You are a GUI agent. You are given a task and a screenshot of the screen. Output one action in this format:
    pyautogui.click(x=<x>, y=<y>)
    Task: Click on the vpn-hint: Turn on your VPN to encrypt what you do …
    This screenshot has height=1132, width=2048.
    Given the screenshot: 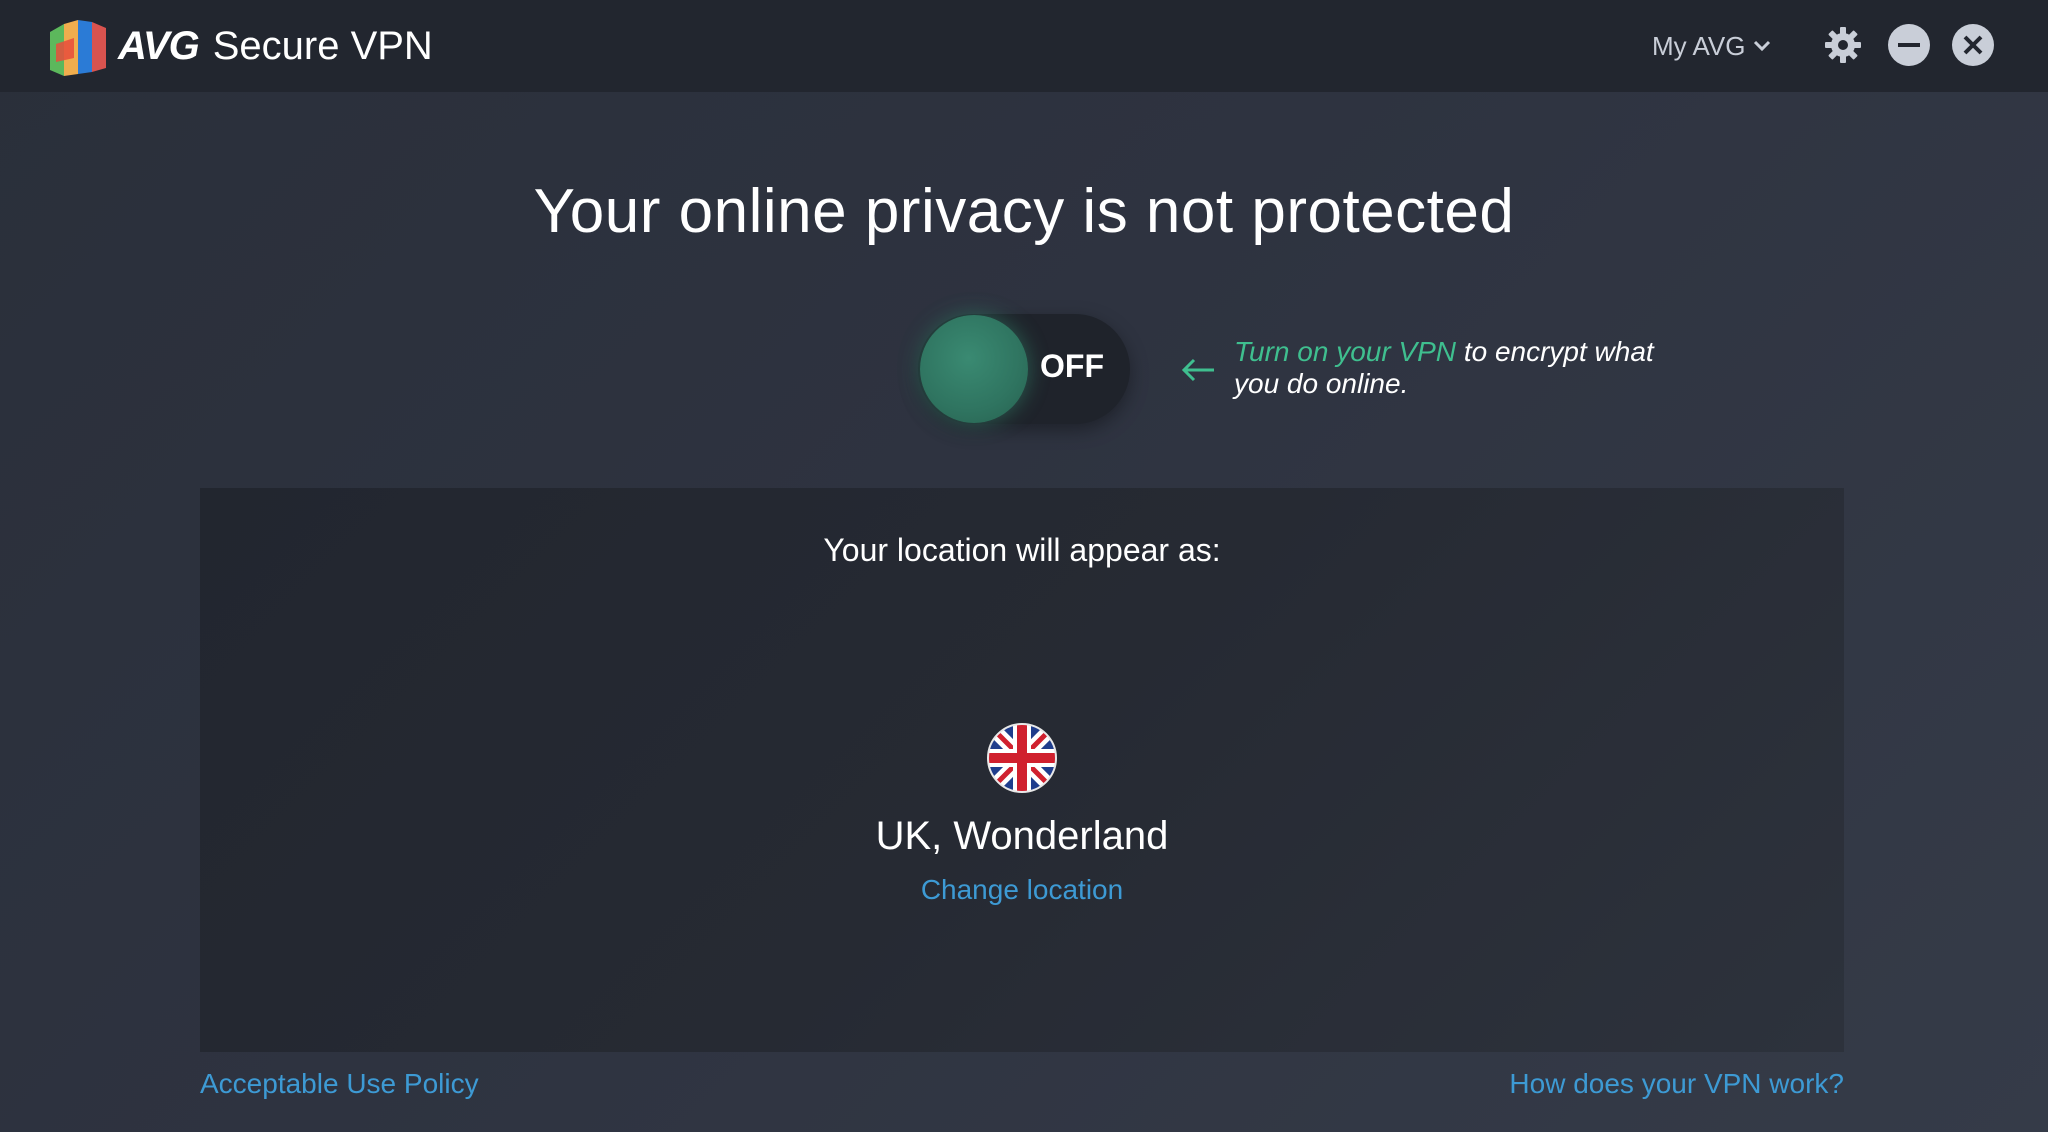 What is the action you would take?
    pyautogui.click(x=1464, y=368)
    